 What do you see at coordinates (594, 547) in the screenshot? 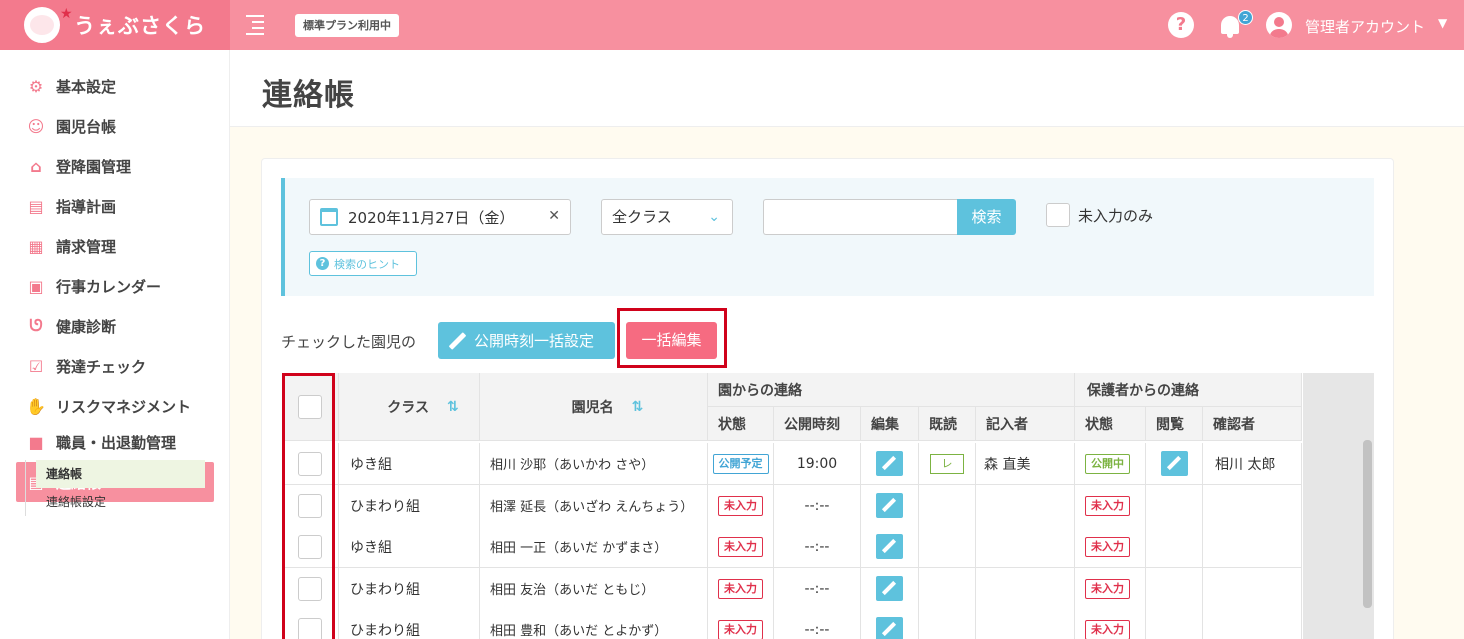
I see `row-child-name: 相田 一正（あいだ かずまさ）` at bounding box center [594, 547].